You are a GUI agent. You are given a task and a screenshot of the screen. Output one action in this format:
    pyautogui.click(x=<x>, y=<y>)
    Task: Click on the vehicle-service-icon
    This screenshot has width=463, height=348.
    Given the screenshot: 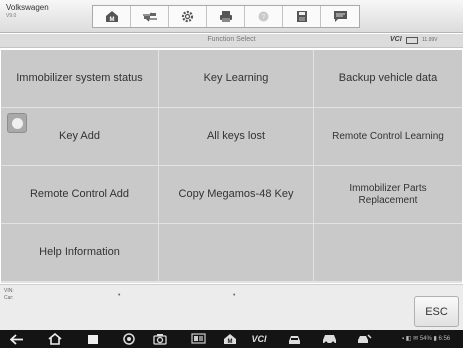 What is the action you would take?
    pyautogui.click(x=364, y=338)
    